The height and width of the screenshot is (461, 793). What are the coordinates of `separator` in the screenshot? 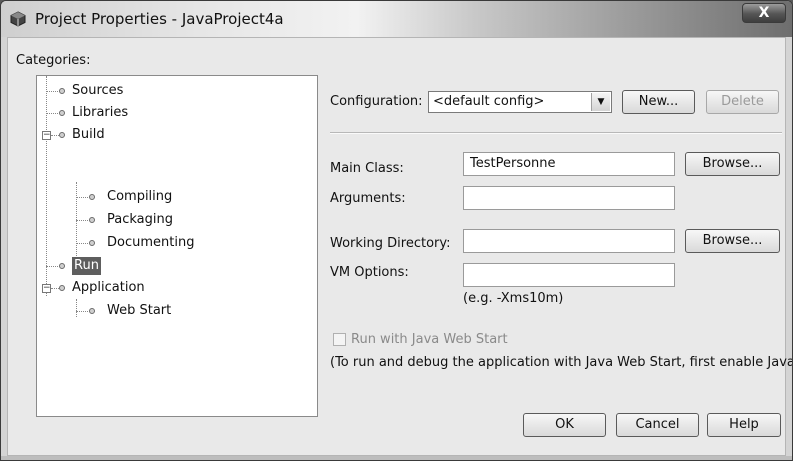 It's located at (556, 133).